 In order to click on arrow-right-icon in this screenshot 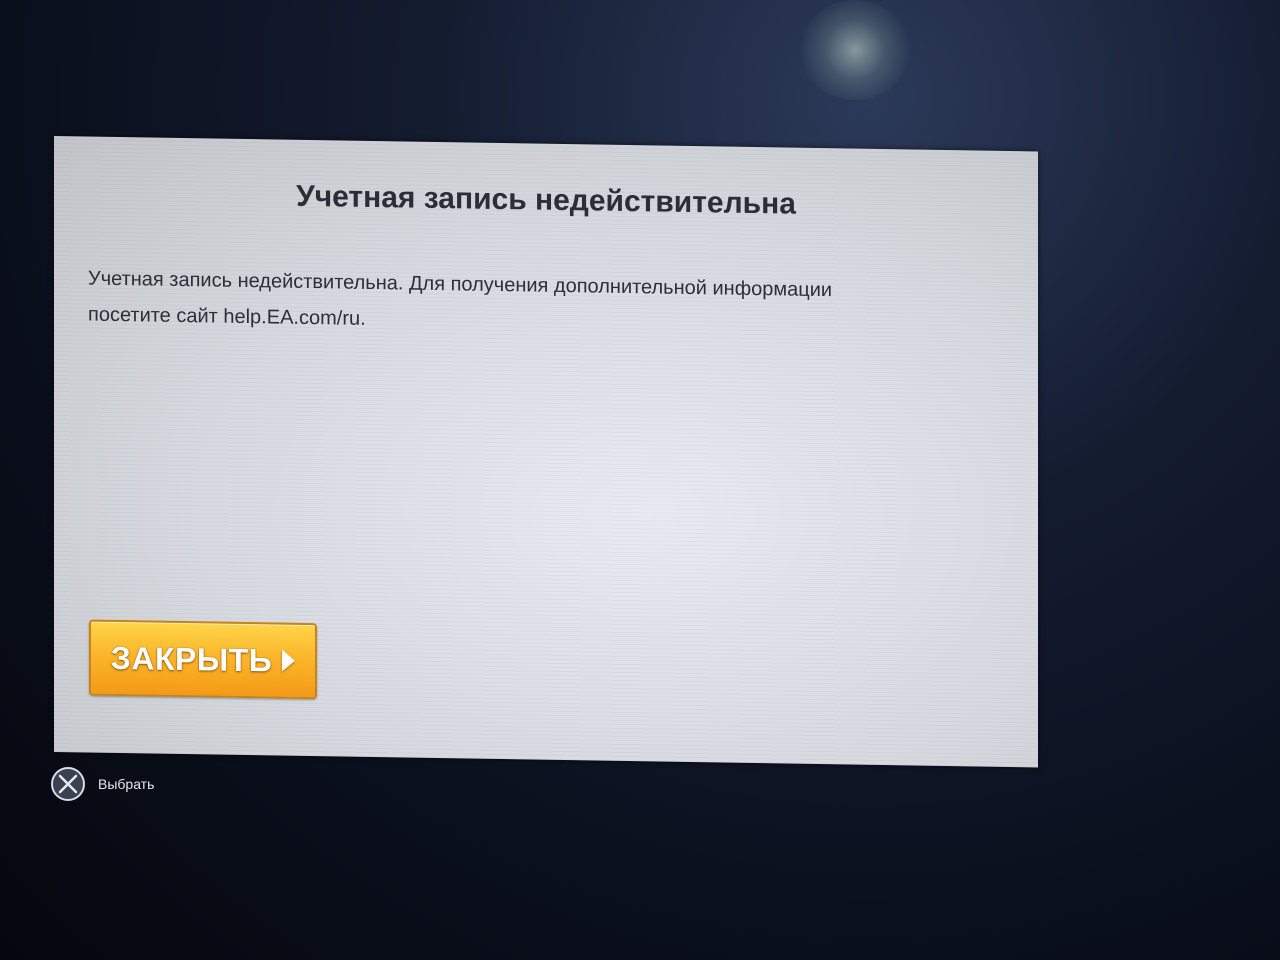, I will do `click(289, 660)`.